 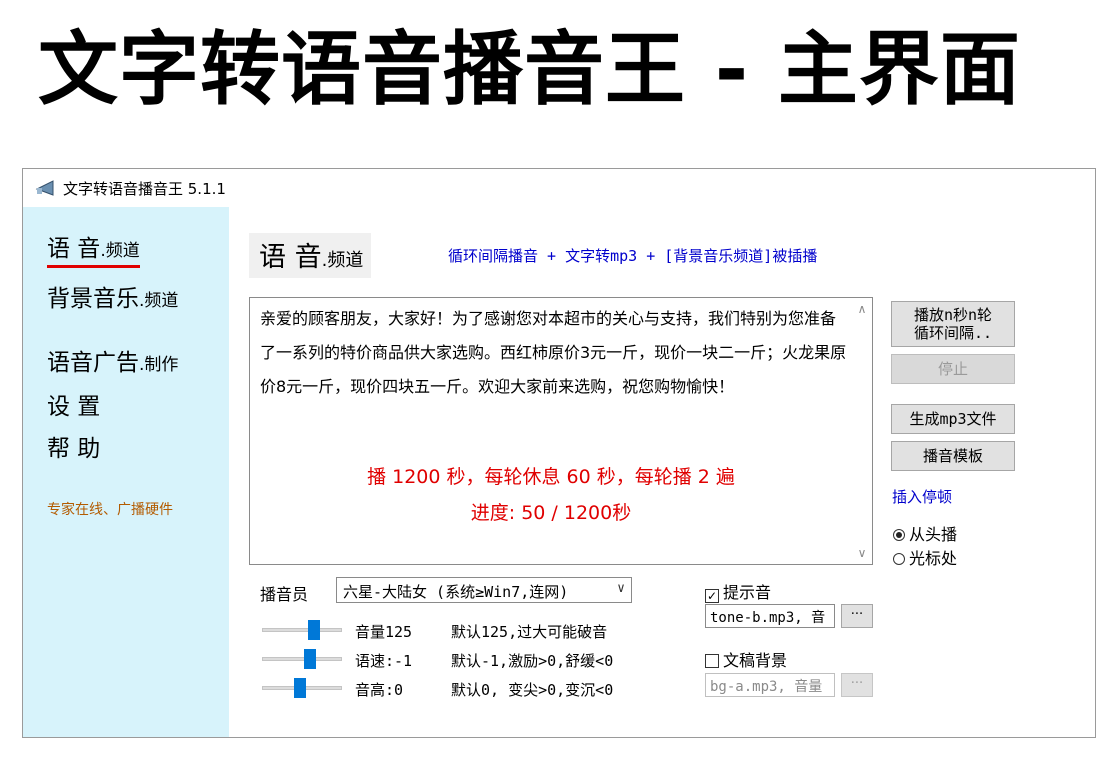 I want to click on generate-mp3-button: 生成mp3文件, so click(x=953, y=419).